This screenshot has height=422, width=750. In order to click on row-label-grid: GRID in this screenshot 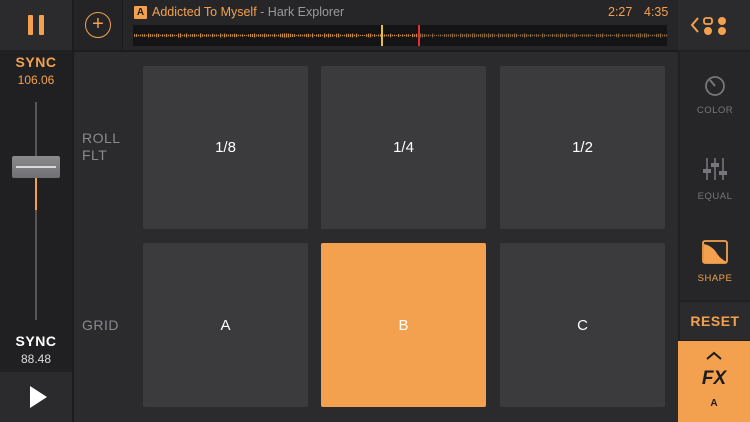, I will do `click(100, 325)`.